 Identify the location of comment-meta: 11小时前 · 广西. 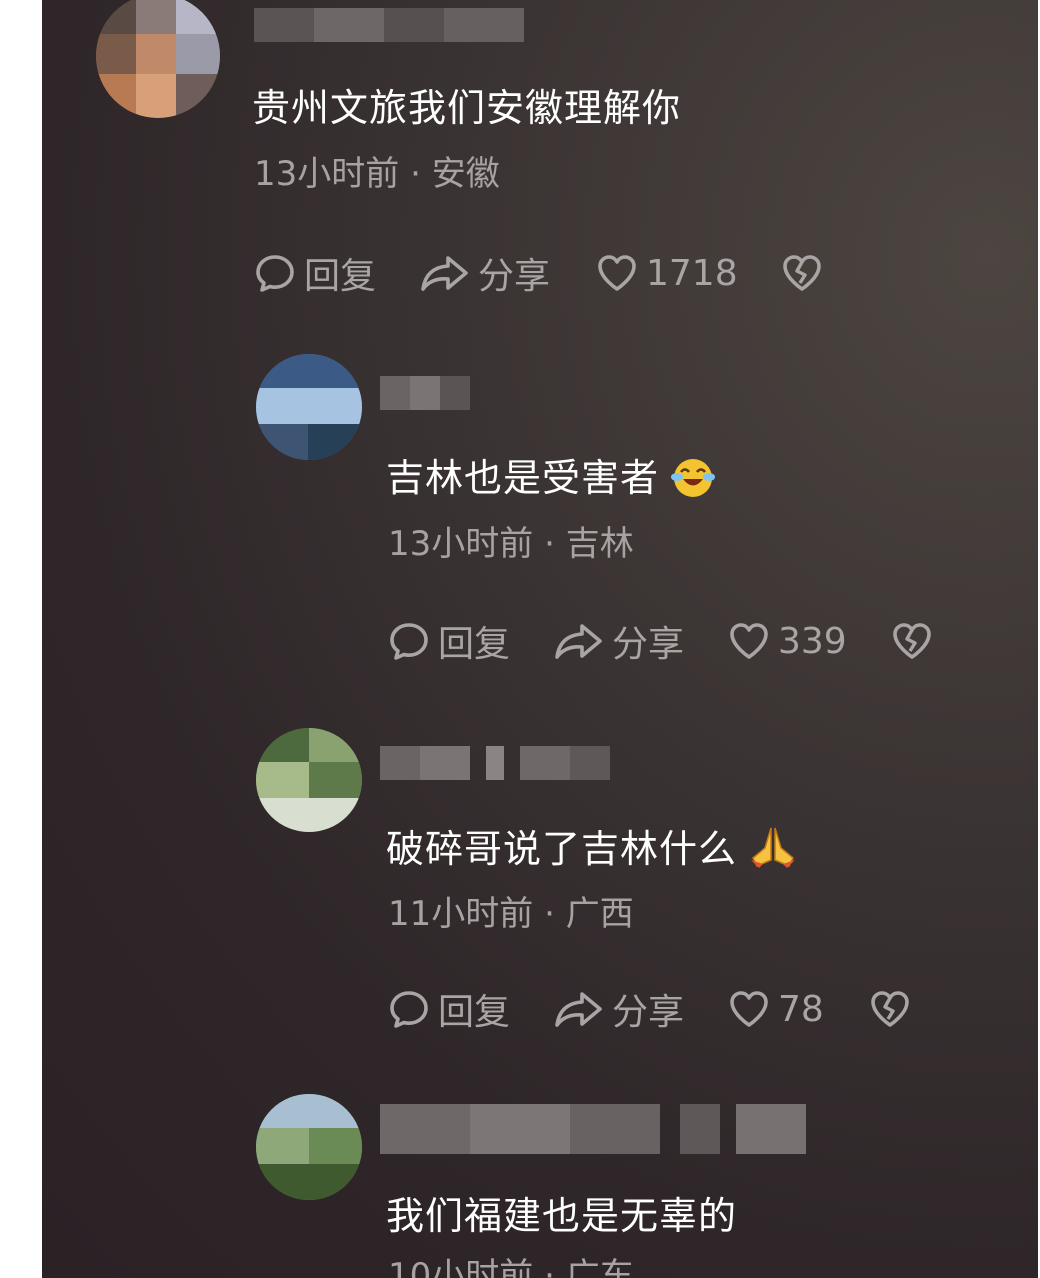
(511, 914).